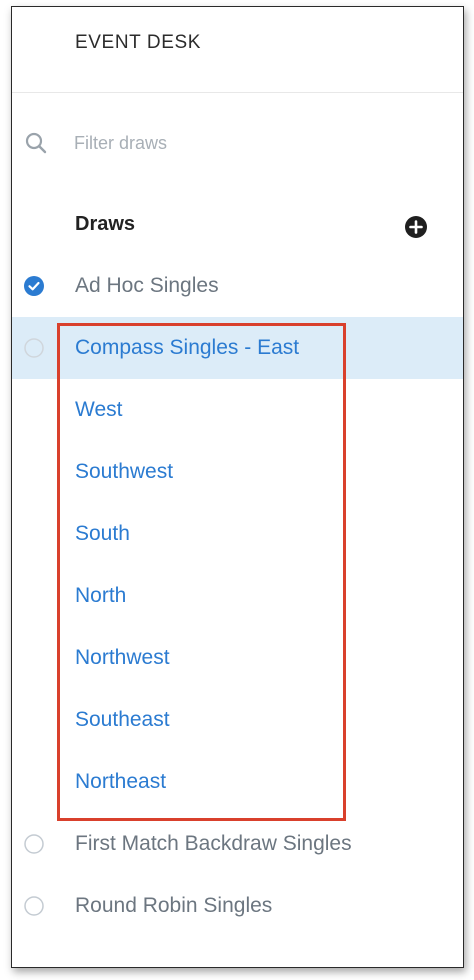 The height and width of the screenshot is (980, 474). I want to click on draw-item-label: Southeast, so click(122, 719).